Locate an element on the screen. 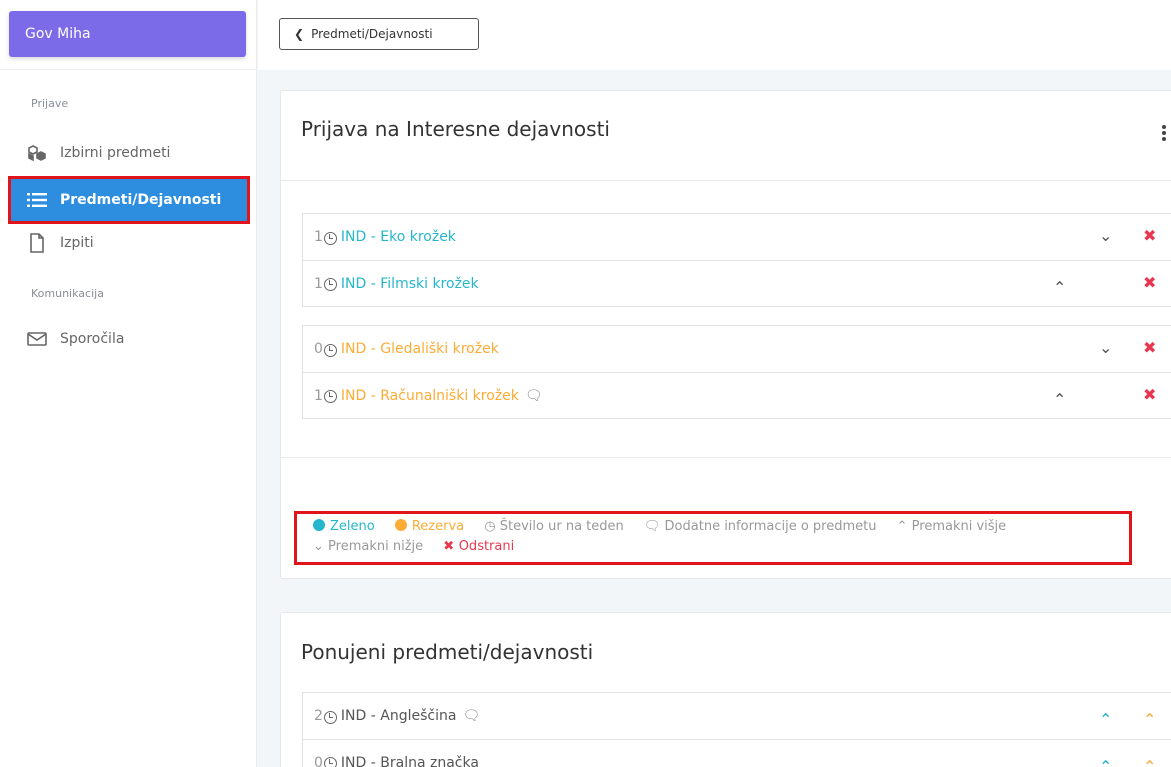 Image resolution: width=1171 pixels, height=767 pixels. legend-item-down: ⌄ Premakni nižje is located at coordinates (368, 546).